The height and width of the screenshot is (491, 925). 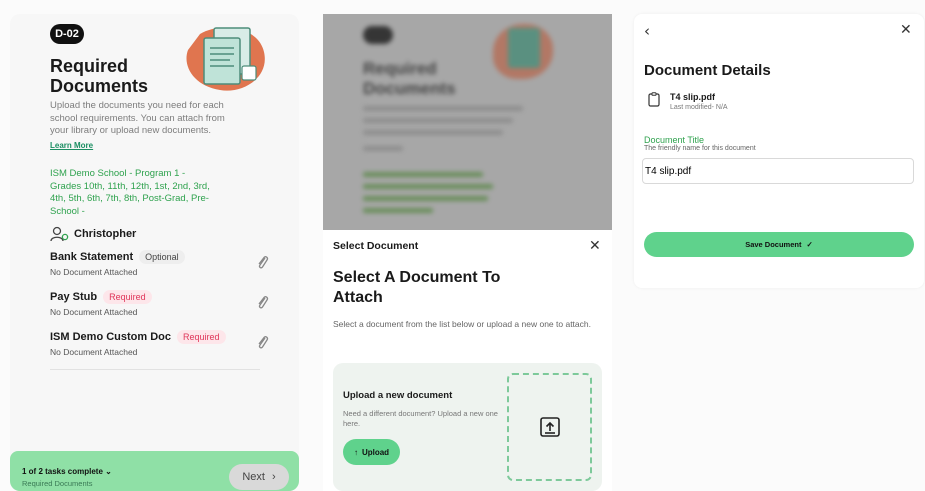 I want to click on document-name: Bank Statement, so click(x=92, y=257).